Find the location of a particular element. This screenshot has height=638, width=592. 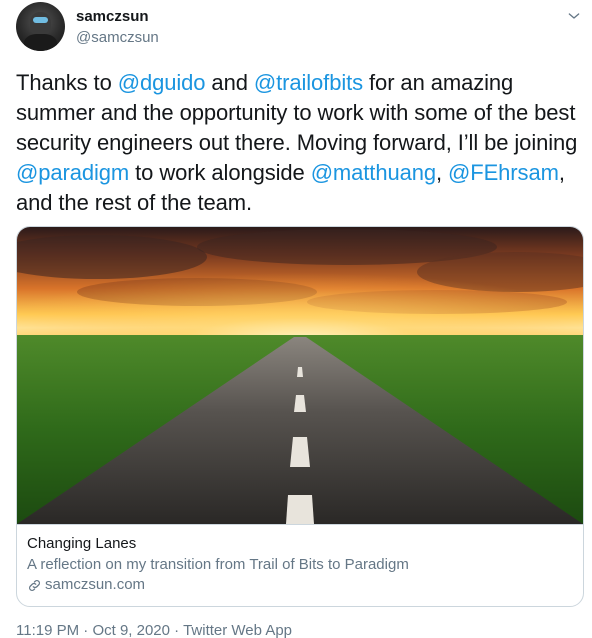

card-domain-text: samczsun.com is located at coordinates (95, 584).